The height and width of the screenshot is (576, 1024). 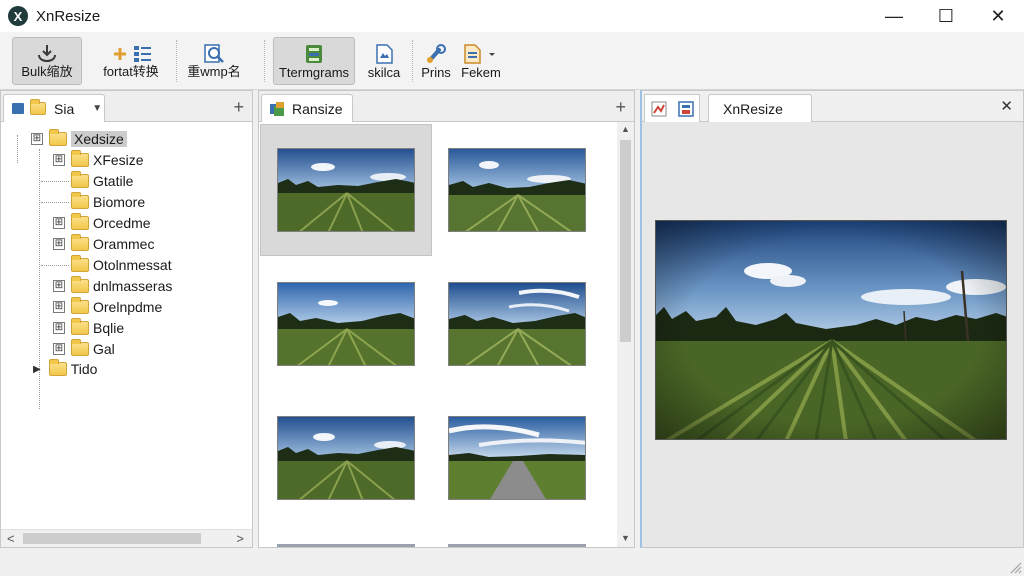 What do you see at coordinates (37, 369) in the screenshot?
I see `expand-arrow-icon: ▶` at bounding box center [37, 369].